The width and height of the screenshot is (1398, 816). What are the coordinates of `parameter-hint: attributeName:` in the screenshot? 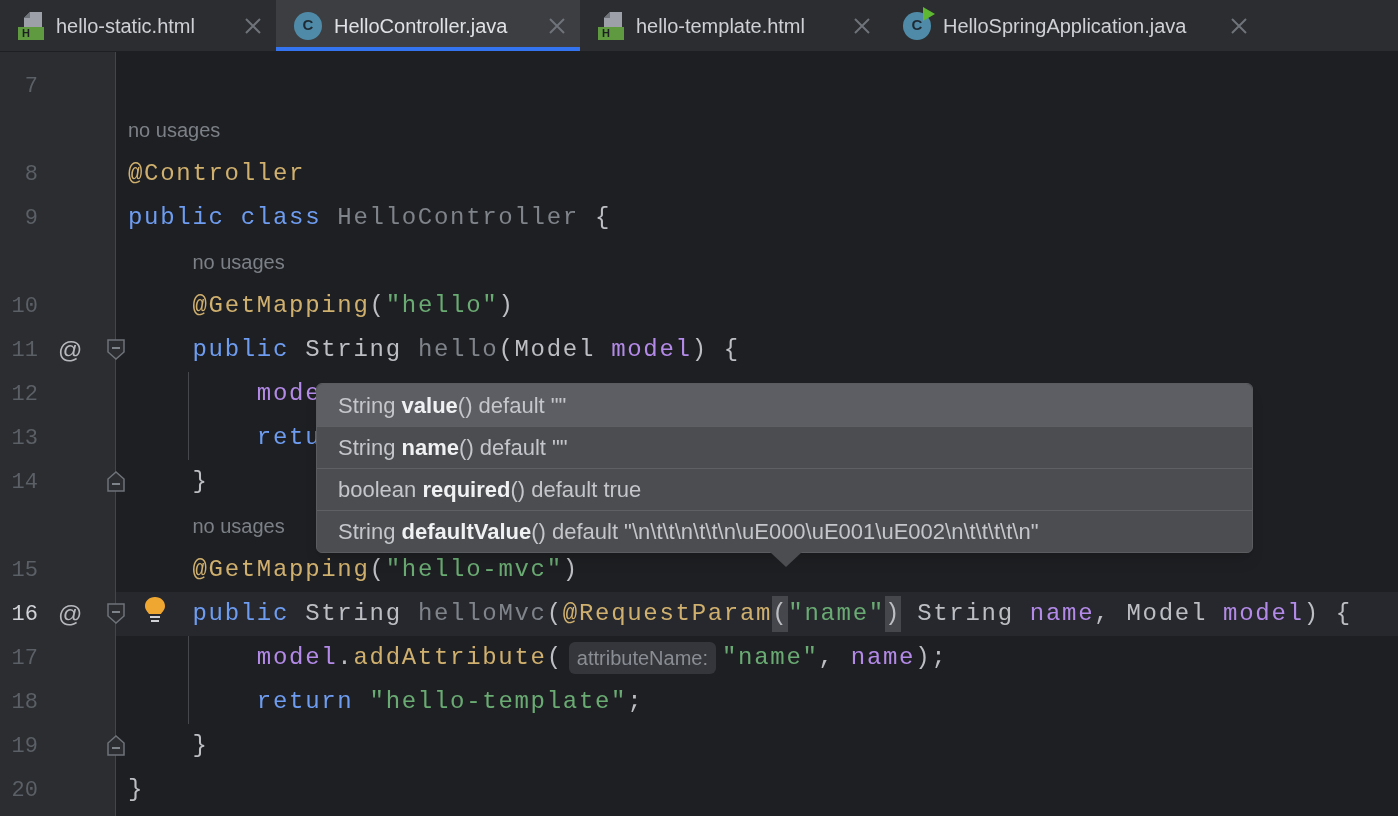 It's located at (642, 658).